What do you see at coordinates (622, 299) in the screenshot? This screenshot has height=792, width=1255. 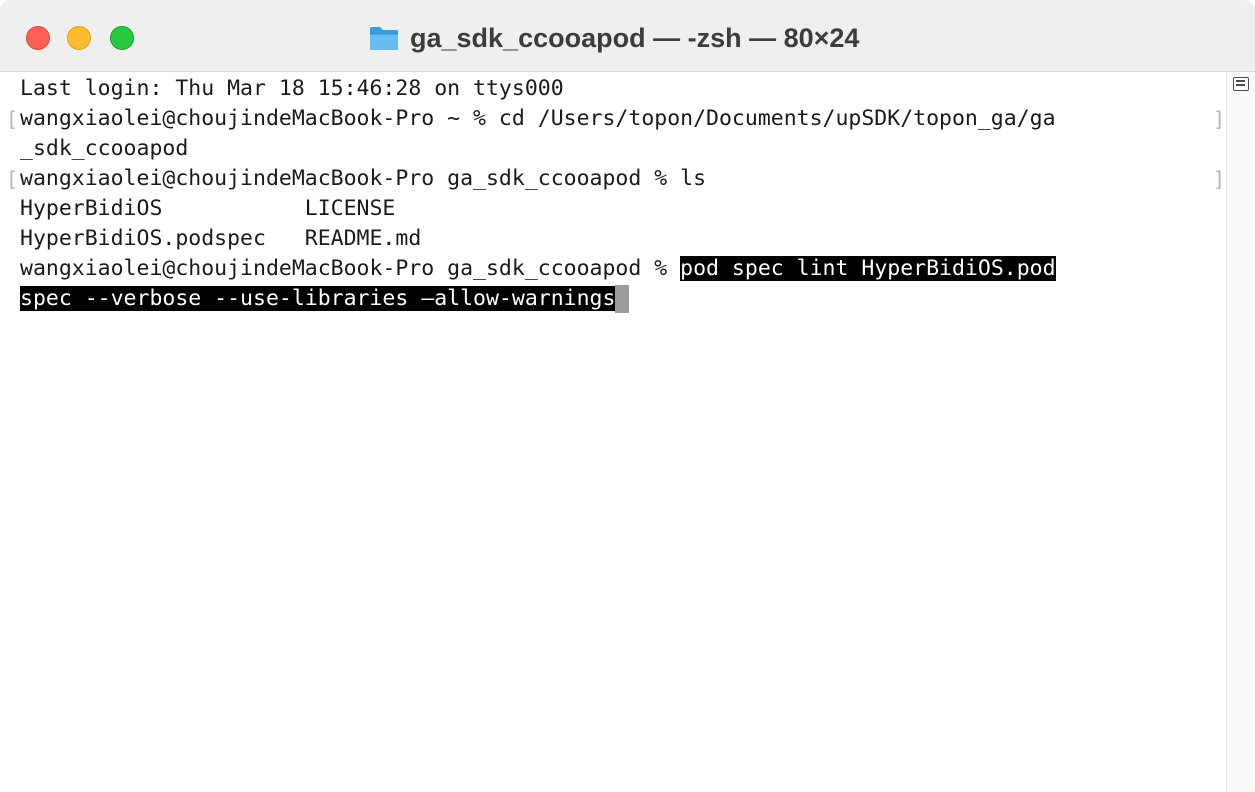 I see `text-cursor` at bounding box center [622, 299].